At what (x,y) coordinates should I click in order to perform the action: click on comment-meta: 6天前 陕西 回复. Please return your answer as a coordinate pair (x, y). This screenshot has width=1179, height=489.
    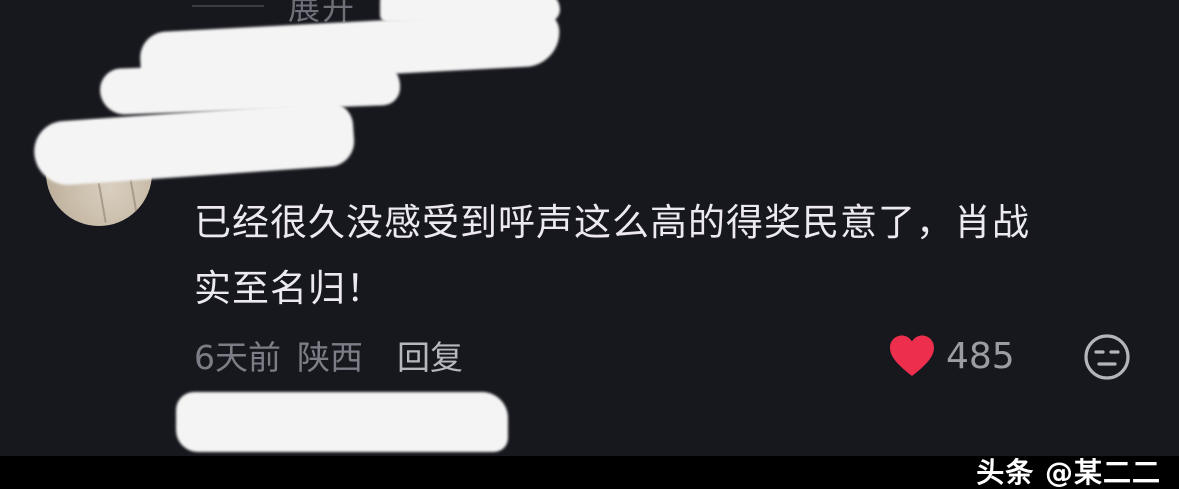
    Looking at the image, I should click on (328, 355).